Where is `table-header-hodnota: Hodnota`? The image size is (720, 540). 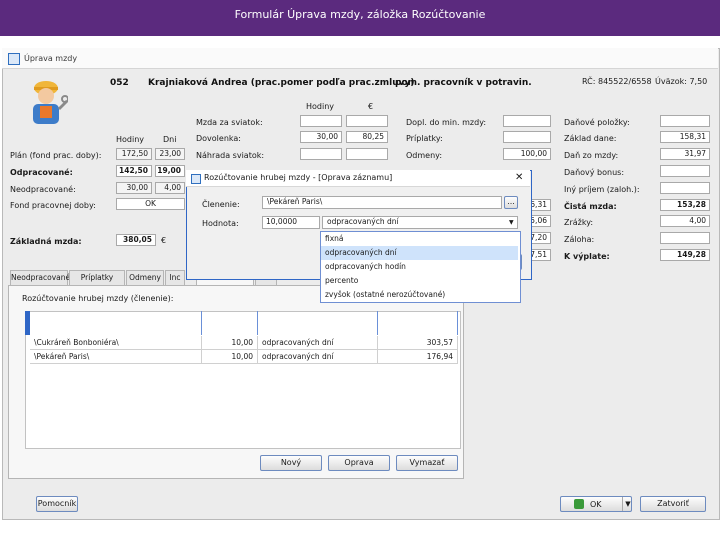 table-header-hodnota: Hodnota is located at coordinates (230, 323).